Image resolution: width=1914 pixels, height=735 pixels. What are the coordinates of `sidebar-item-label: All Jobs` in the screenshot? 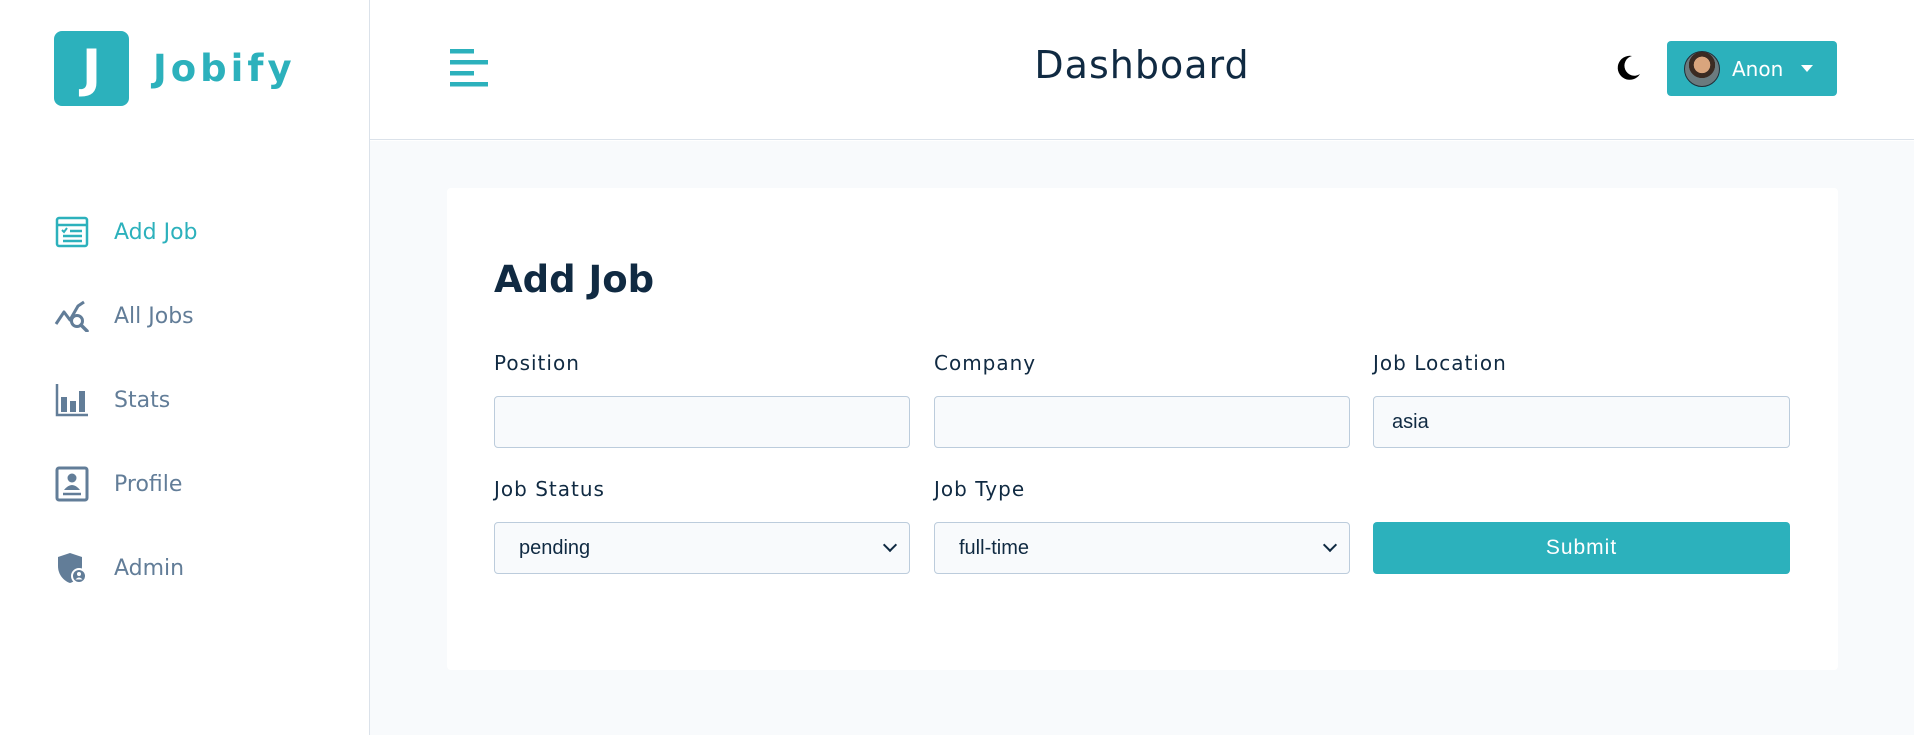 It's located at (154, 316).